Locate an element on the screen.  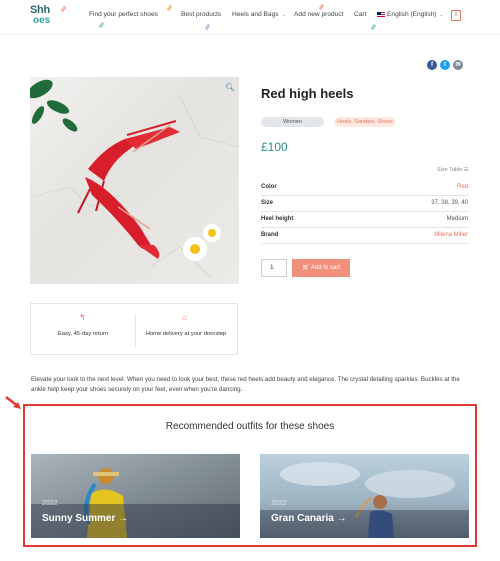
feature-text-delivery: Home delivery at your doorstep is located at coordinates (186, 334).